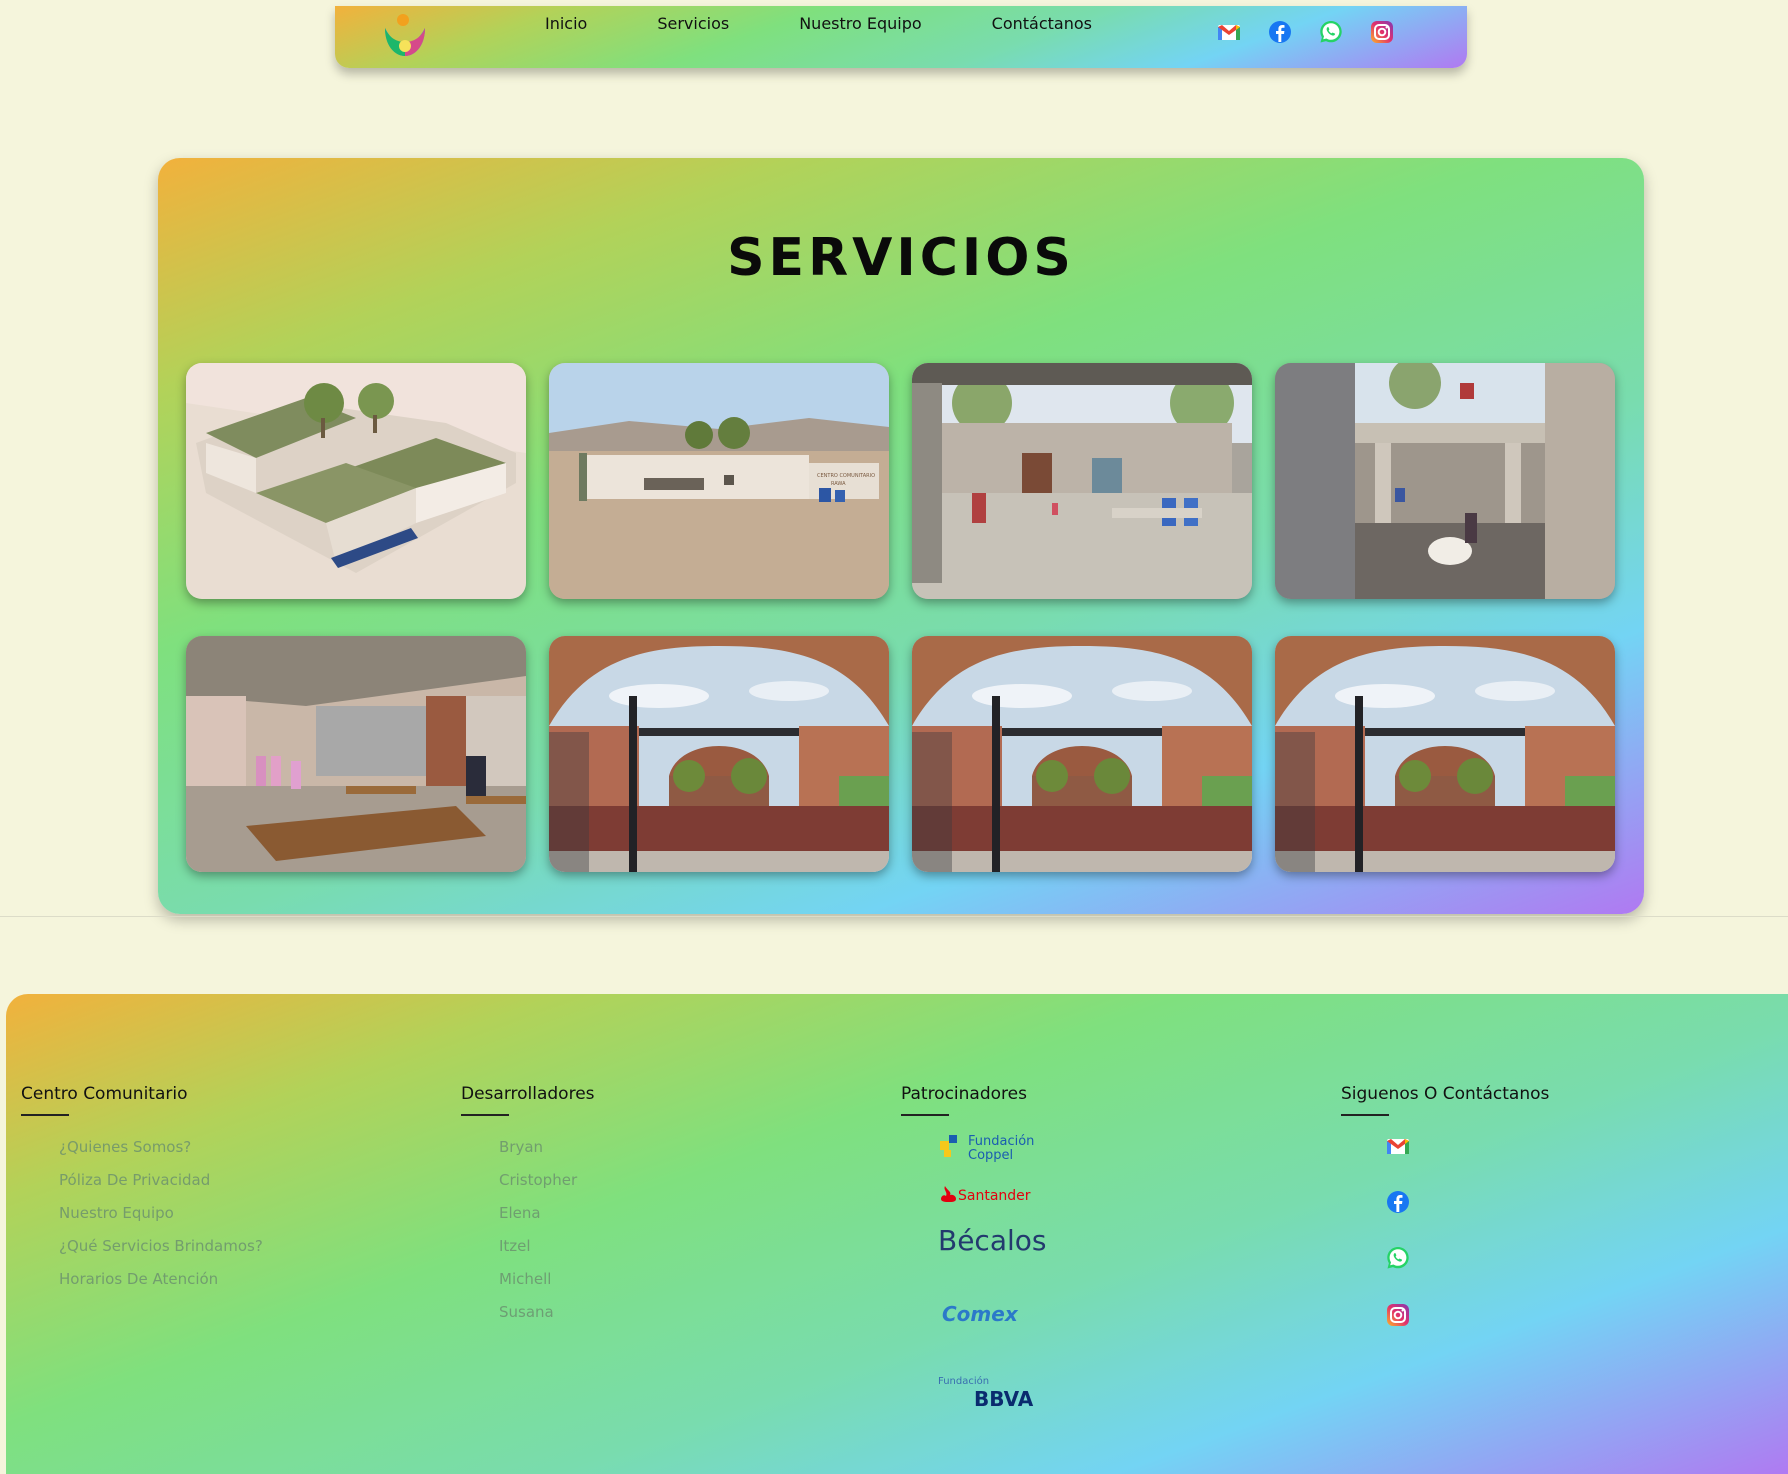 The height and width of the screenshot is (1474, 1788). What do you see at coordinates (547, 1253) in the screenshot?
I see `developer-name: Itzel` at bounding box center [547, 1253].